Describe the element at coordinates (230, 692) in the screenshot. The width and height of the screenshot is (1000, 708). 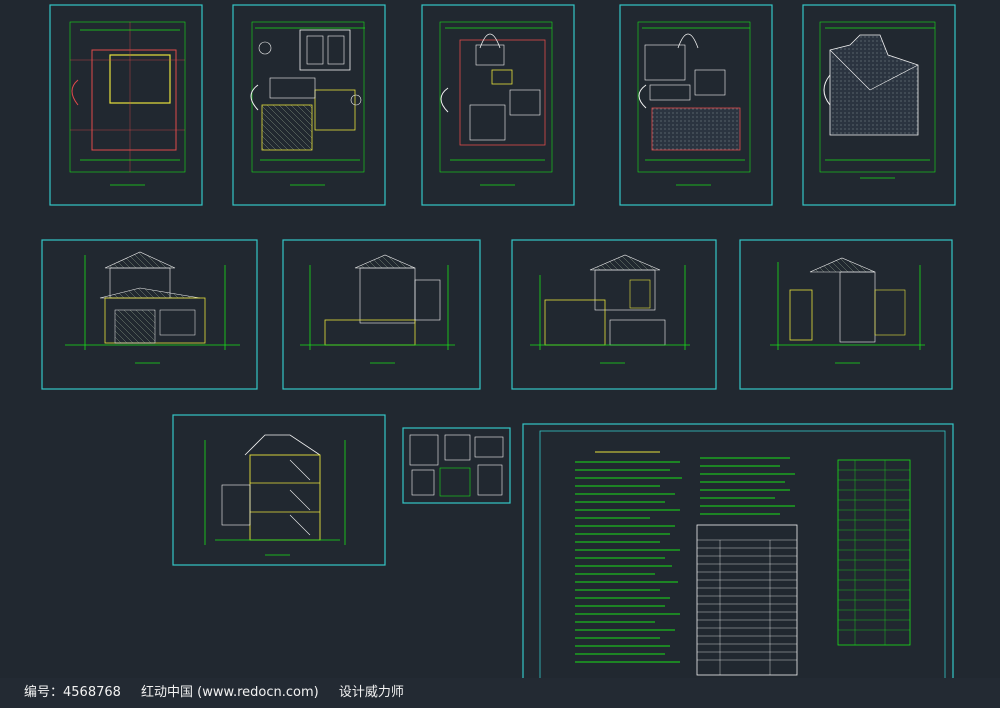
I see `site-credit-label: 红动中国 (www.redocn.com)` at that location.